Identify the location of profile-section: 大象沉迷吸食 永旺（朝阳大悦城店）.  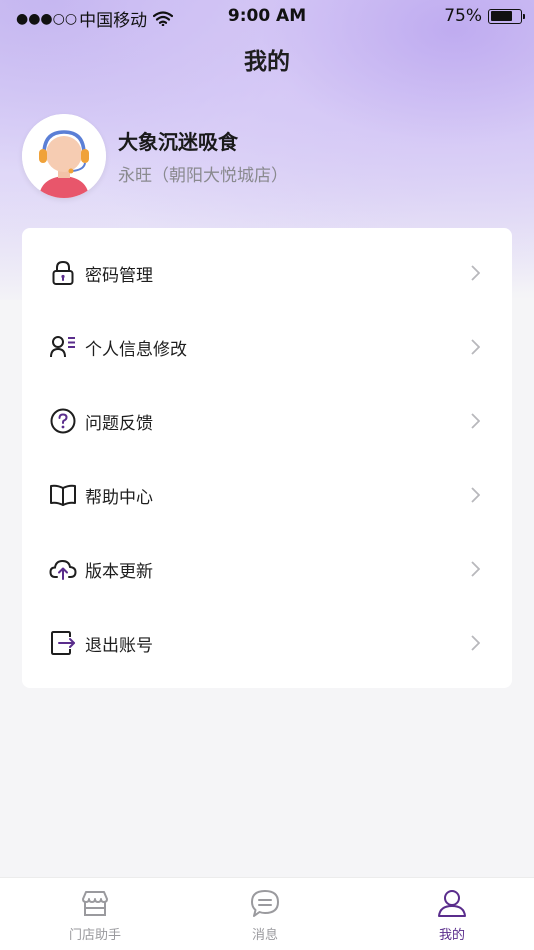
(267, 157).